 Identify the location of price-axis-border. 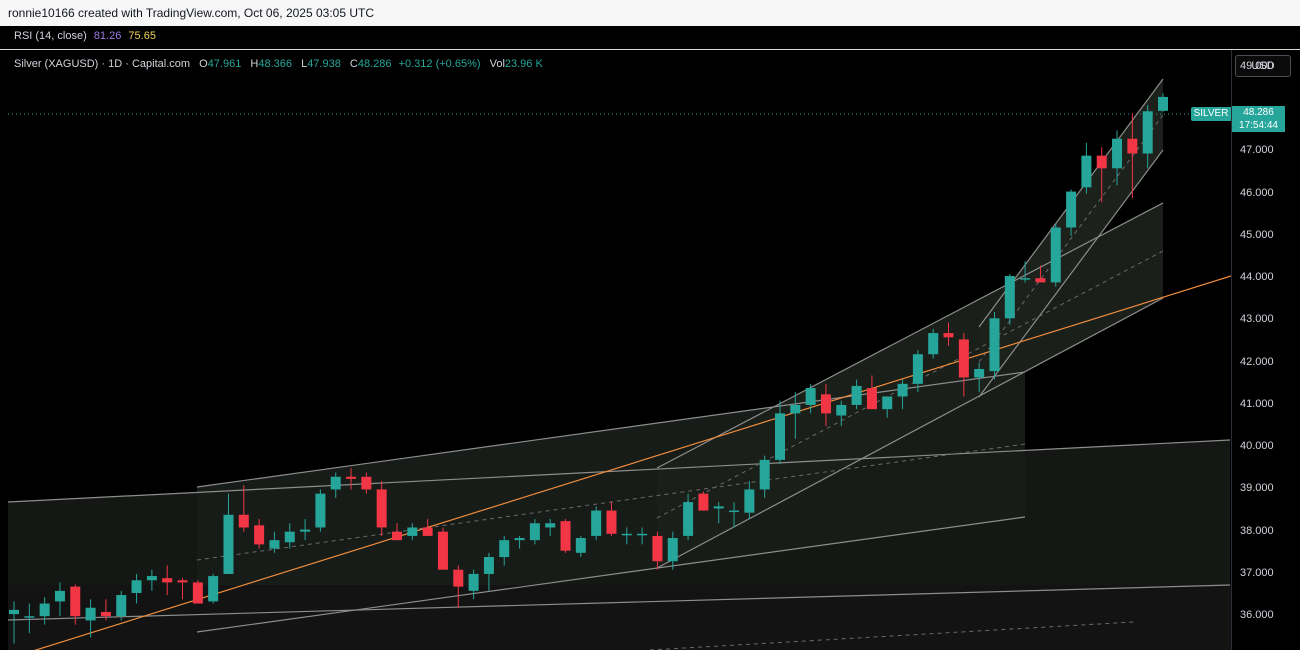
(1231, 350).